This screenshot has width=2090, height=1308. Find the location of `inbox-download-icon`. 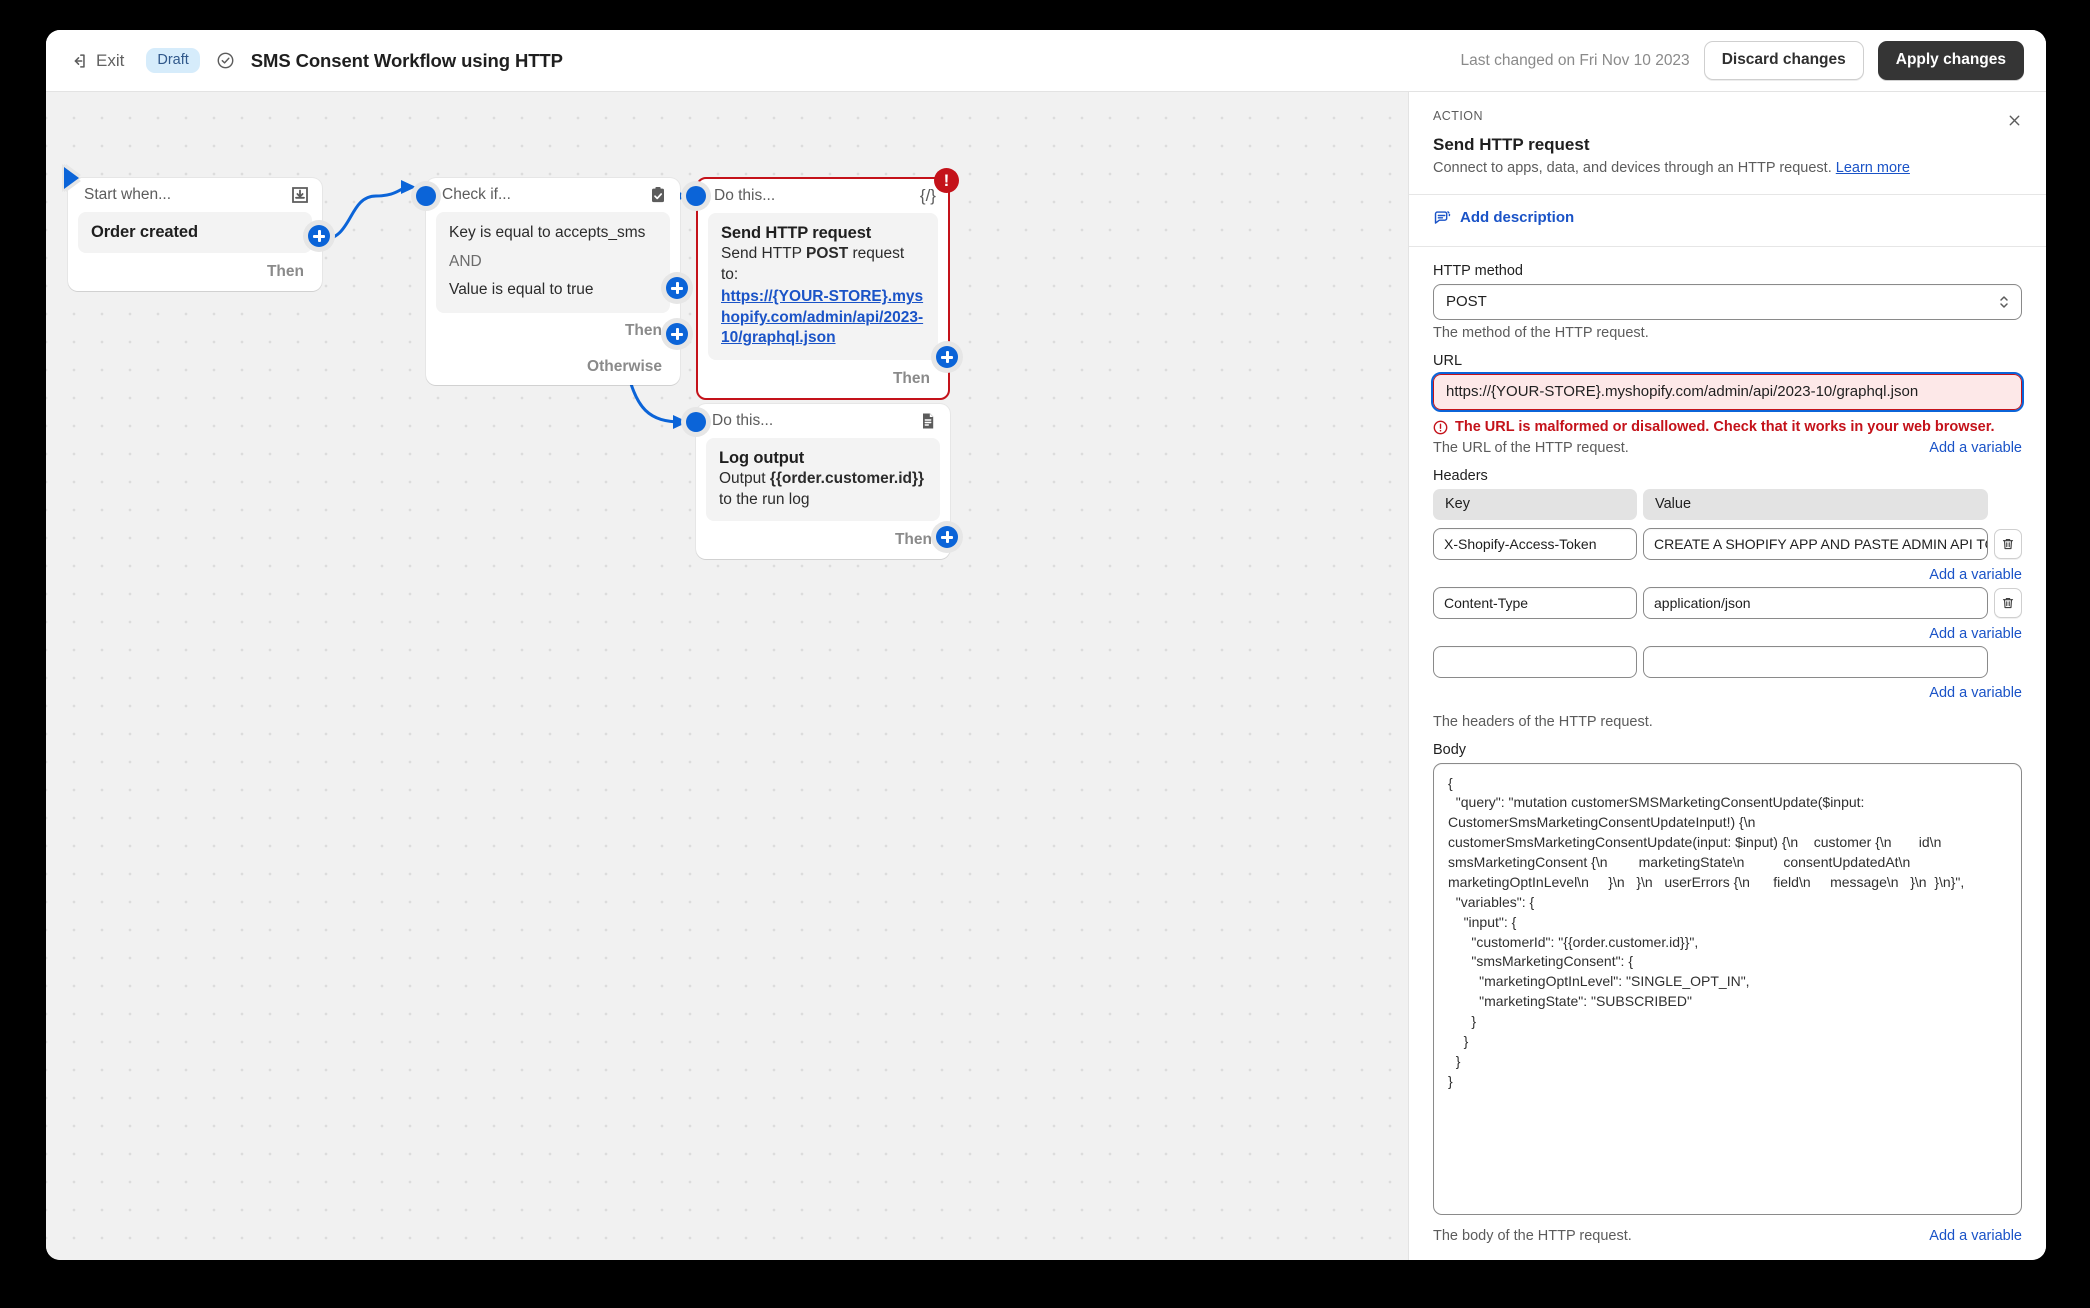

inbox-download-icon is located at coordinates (300, 195).